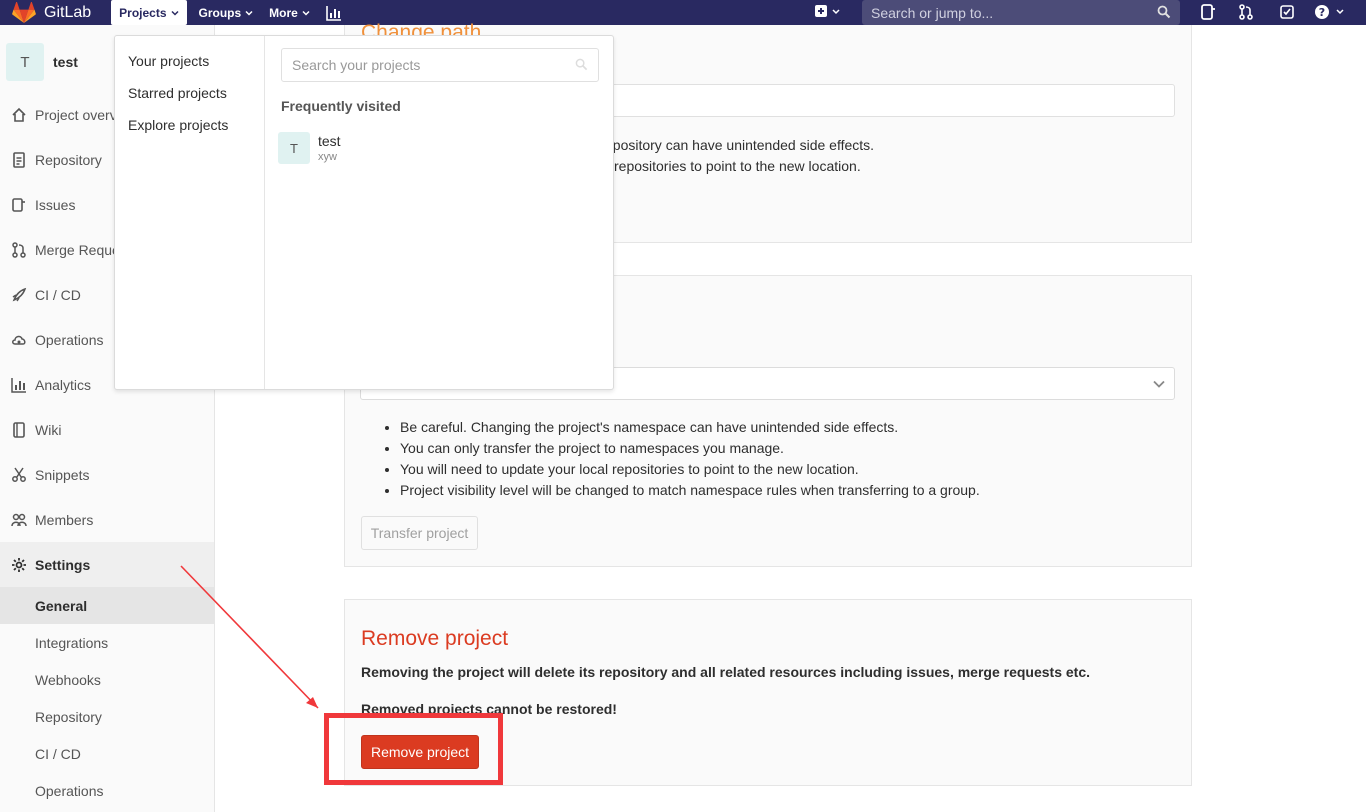  What do you see at coordinates (294, 148) in the screenshot?
I see `project-avatar: T` at bounding box center [294, 148].